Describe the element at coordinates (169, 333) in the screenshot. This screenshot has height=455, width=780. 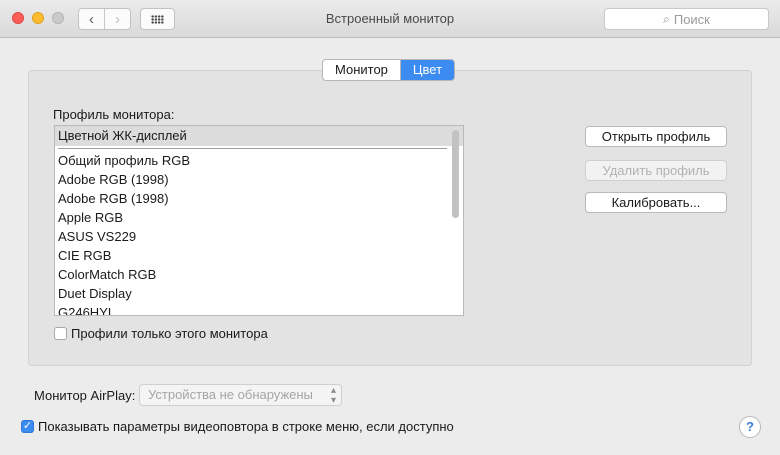
I see `only-this-monitor-label: Профили только этого монитора` at that location.